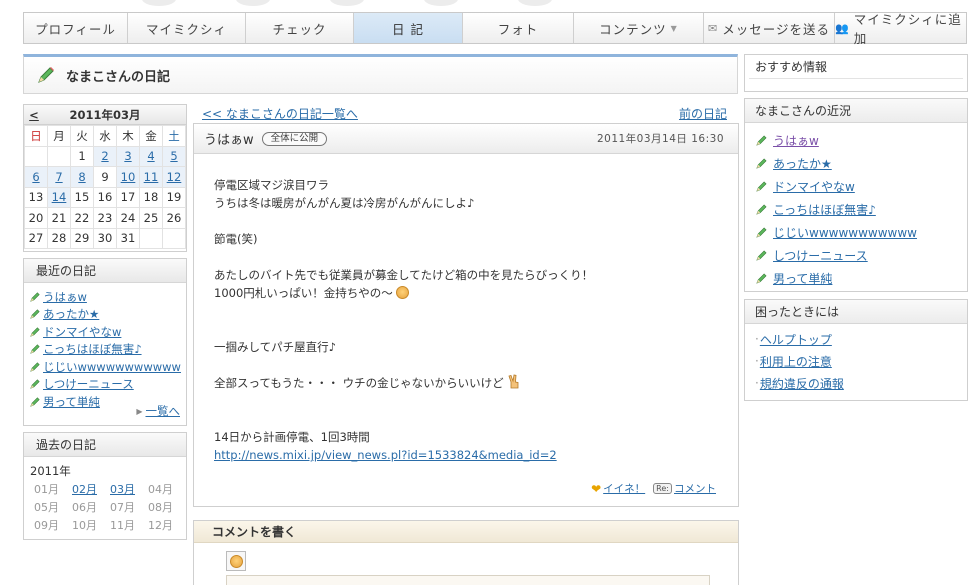  I want to click on recent-diary-link: ドンマイやなw, so click(82, 332).